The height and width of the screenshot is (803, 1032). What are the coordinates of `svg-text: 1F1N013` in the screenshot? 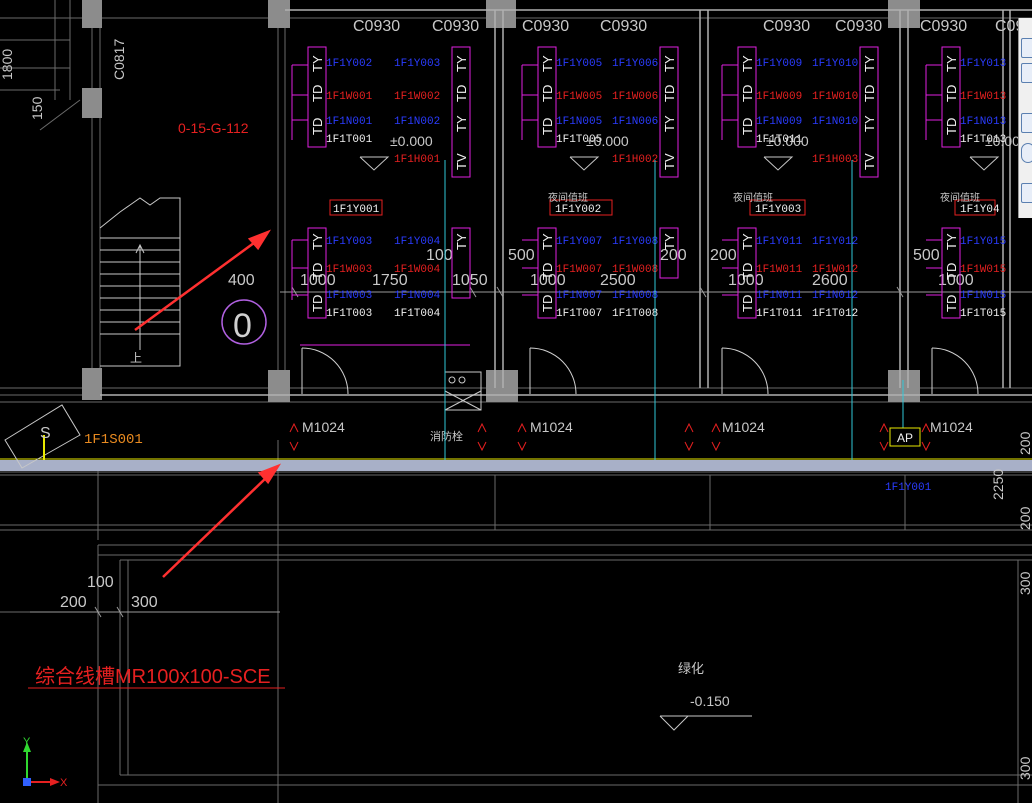 It's located at (983, 122).